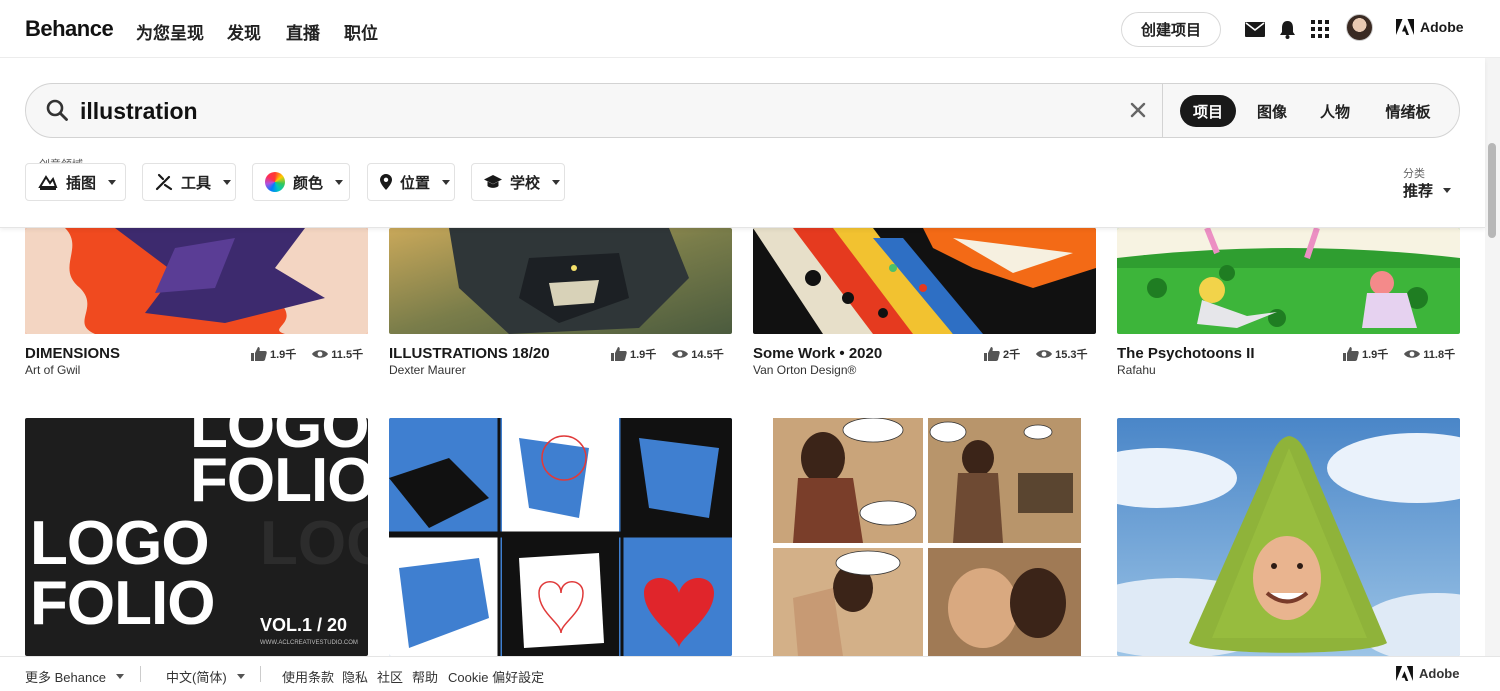 The image size is (1500, 691). Describe the element at coordinates (1492, 357) in the screenshot. I see `page-scrollbar` at that location.